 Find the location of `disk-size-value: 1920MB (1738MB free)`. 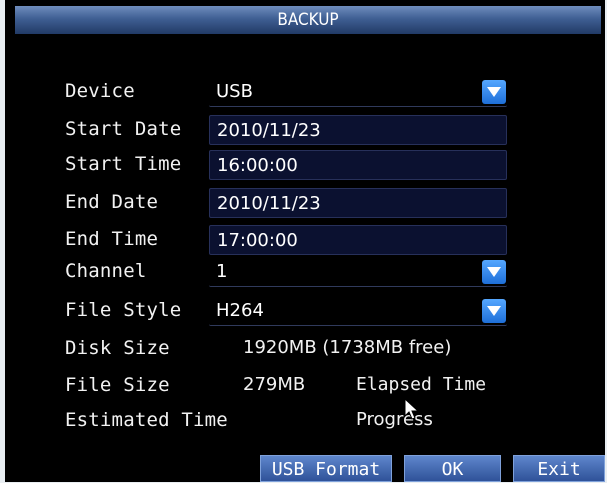

disk-size-value: 1920MB (1738MB free) is located at coordinates (347, 347).